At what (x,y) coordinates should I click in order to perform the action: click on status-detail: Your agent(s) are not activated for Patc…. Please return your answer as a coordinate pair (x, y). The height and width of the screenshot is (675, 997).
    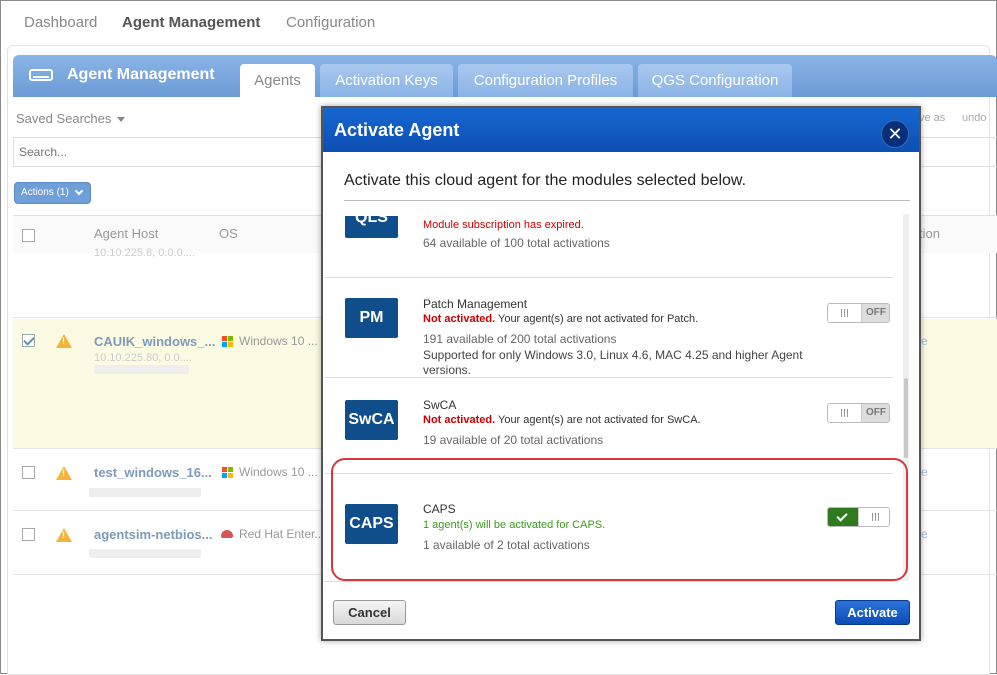
    Looking at the image, I should click on (597, 319).